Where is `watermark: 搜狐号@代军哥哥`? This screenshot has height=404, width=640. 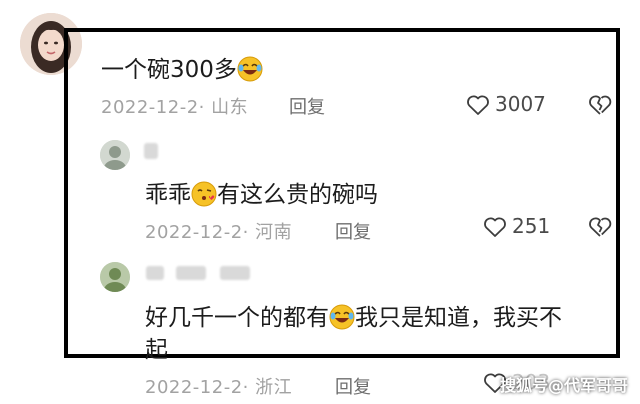 watermark: 搜狐号@代军哥哥 is located at coordinates (563, 385).